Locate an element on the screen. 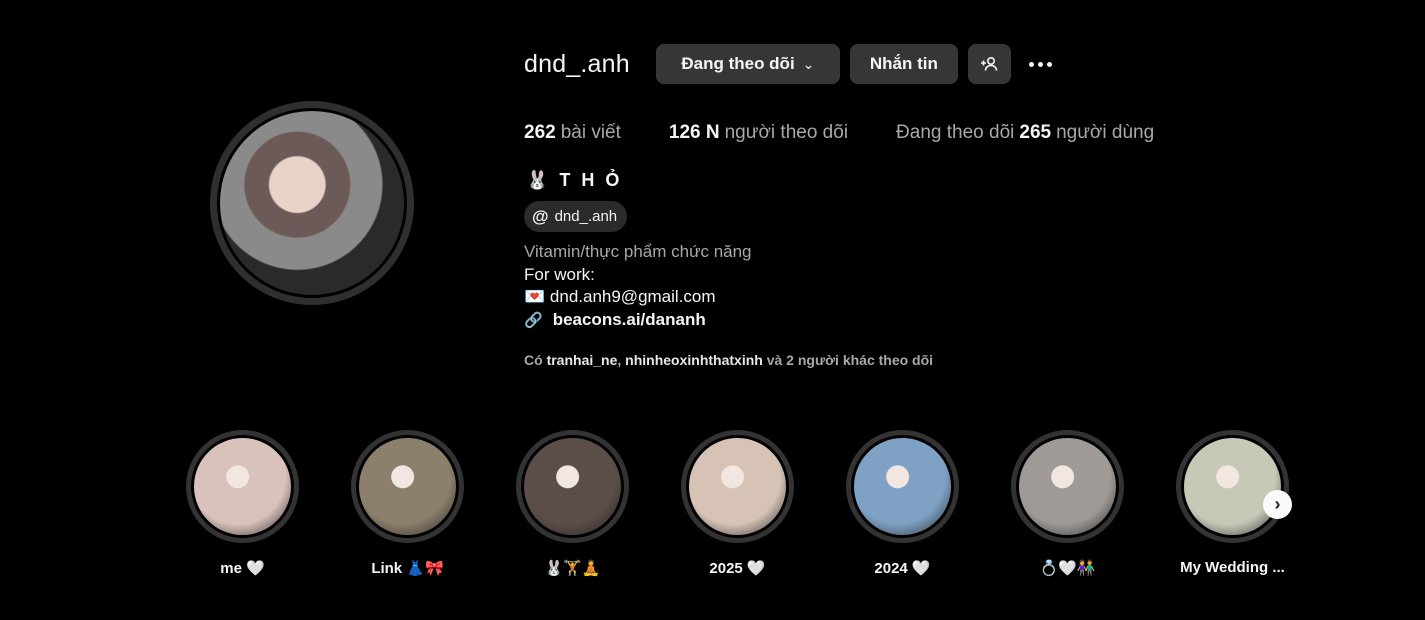 This screenshot has height=620, width=1425. following-prefix: Đang theo dõi is located at coordinates (955, 132).